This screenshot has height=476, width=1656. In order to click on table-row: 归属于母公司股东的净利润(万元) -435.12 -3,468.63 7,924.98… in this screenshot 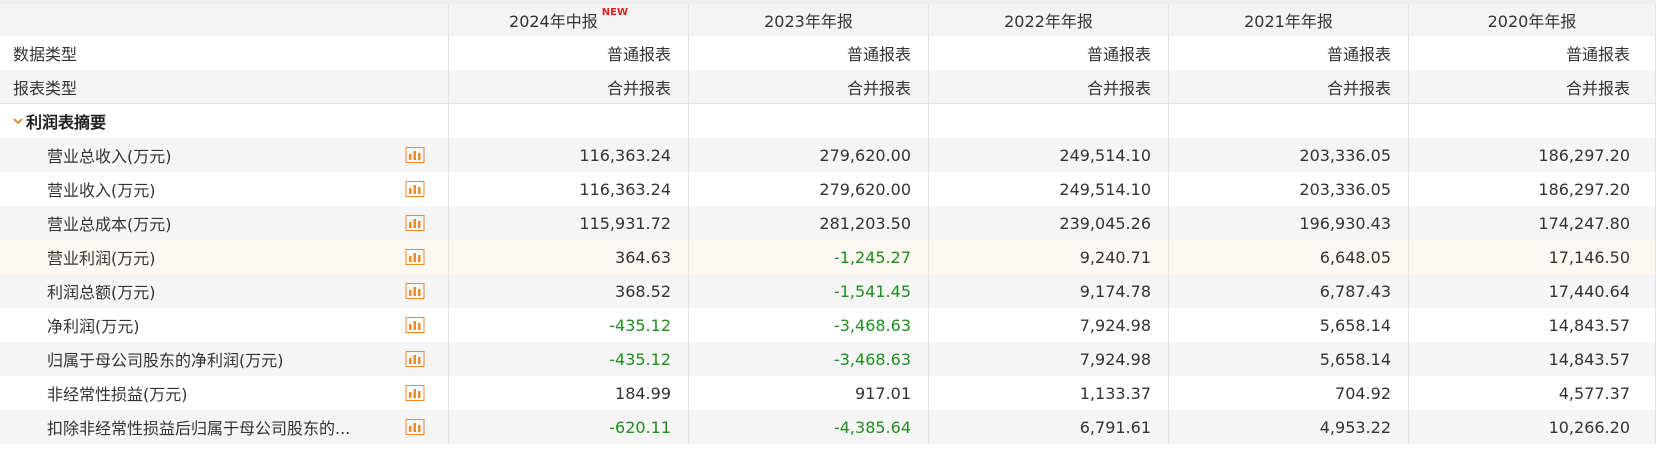, I will do `click(828, 359)`.